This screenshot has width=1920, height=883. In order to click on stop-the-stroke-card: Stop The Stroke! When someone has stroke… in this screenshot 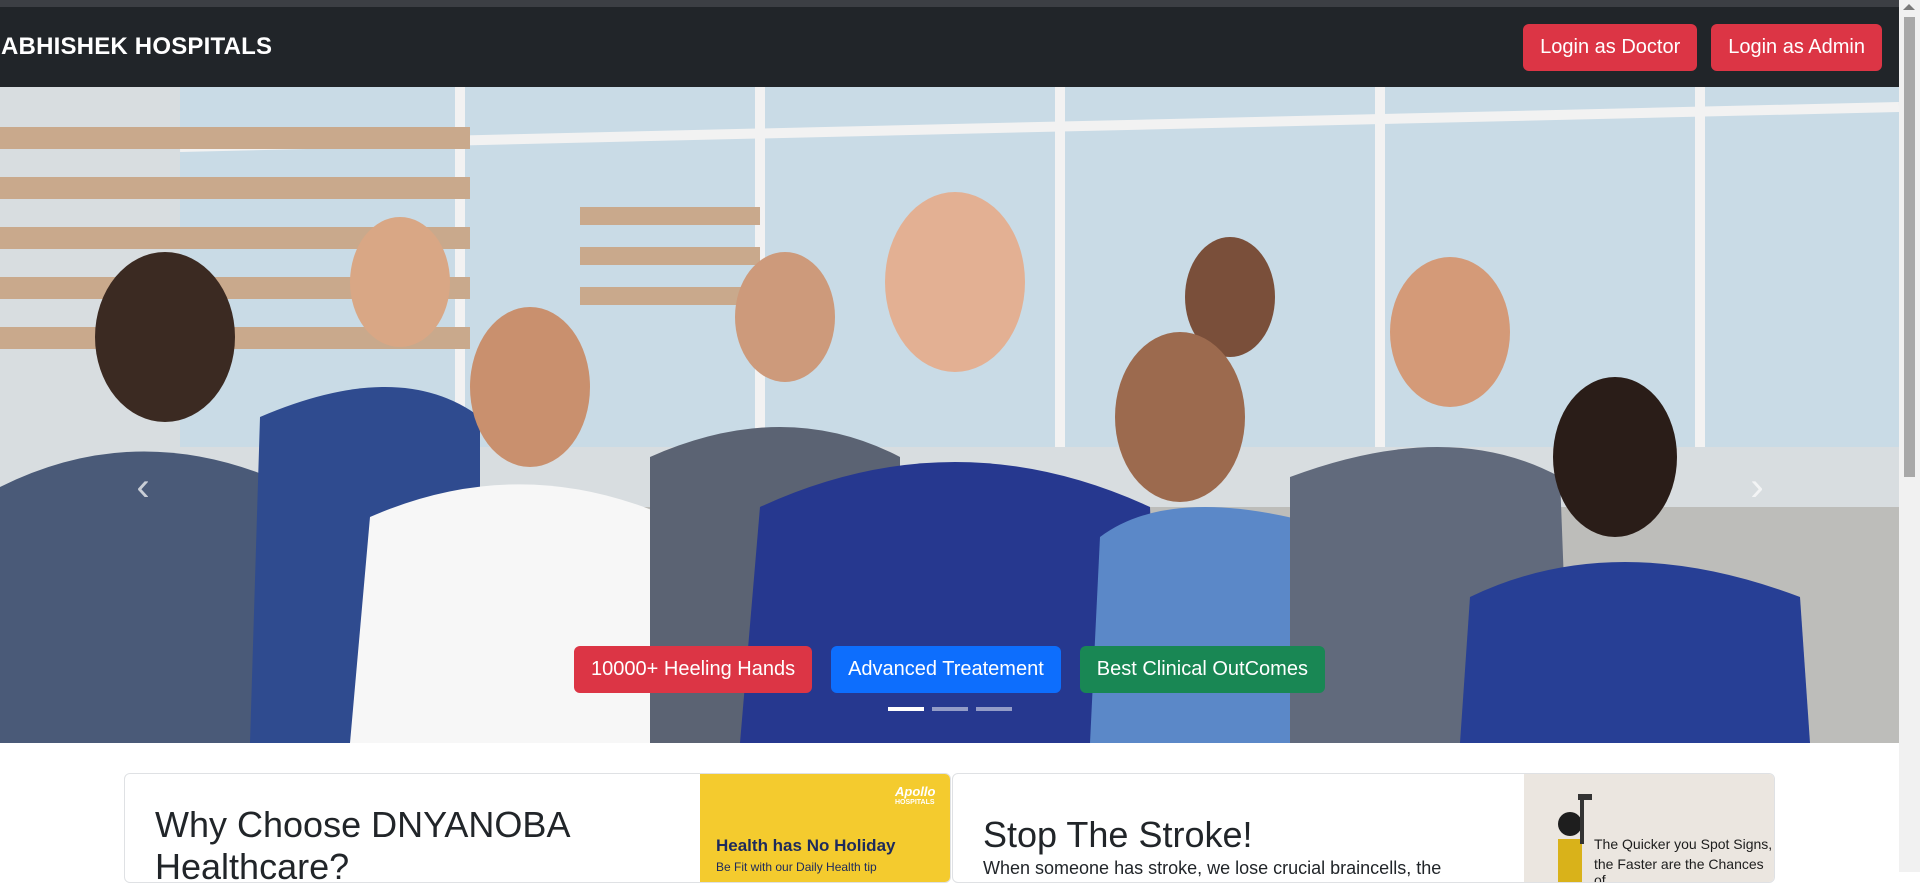, I will do `click(1363, 828)`.